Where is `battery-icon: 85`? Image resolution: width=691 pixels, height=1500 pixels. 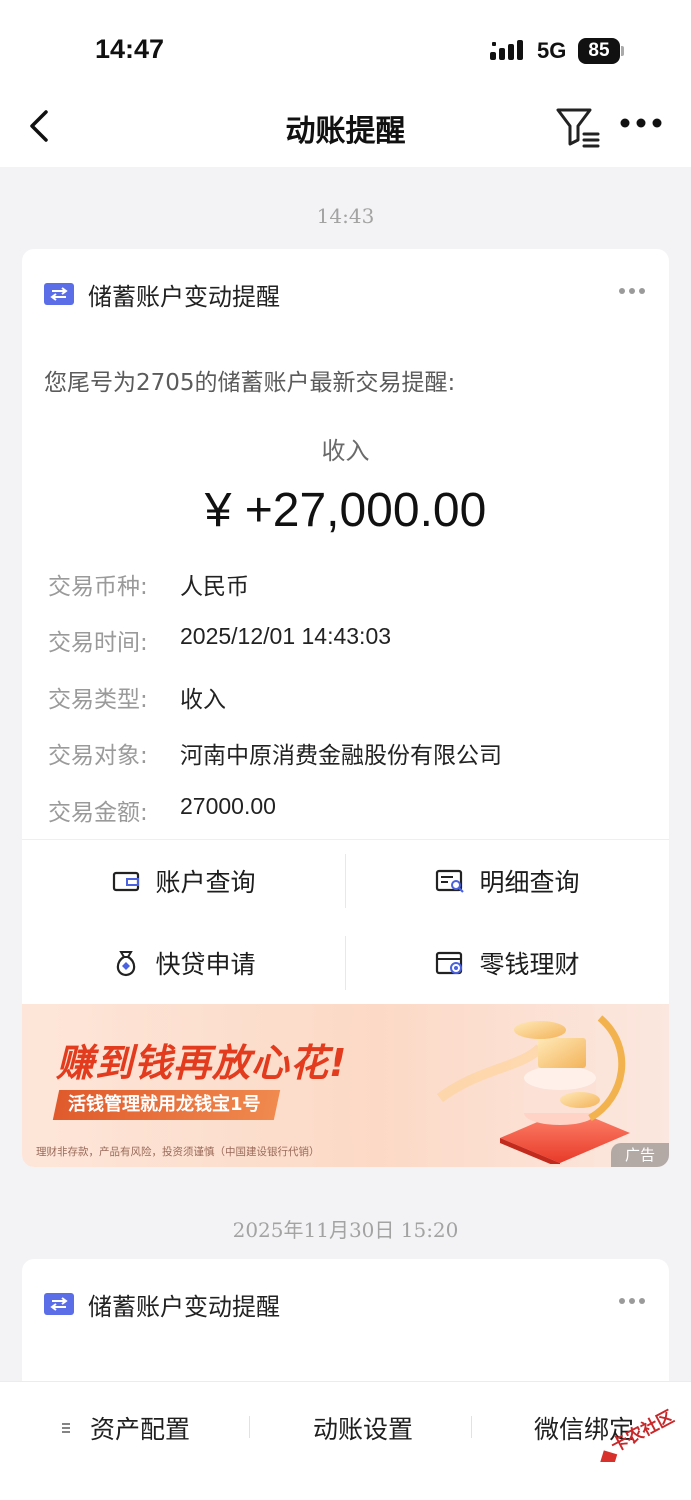 battery-icon: 85 is located at coordinates (601, 51).